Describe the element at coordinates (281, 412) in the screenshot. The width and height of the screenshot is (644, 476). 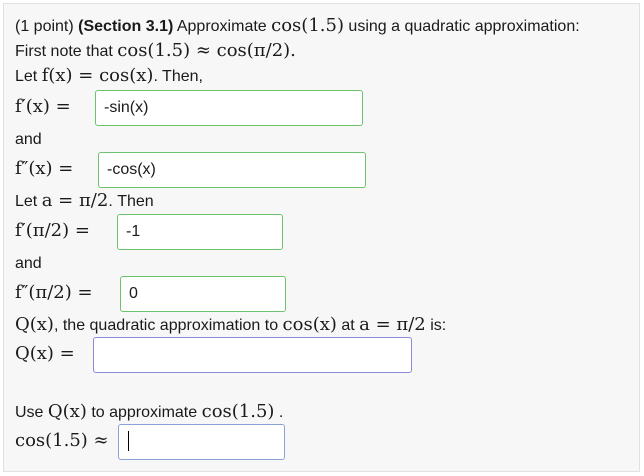
I see `use-tail: .` at that location.